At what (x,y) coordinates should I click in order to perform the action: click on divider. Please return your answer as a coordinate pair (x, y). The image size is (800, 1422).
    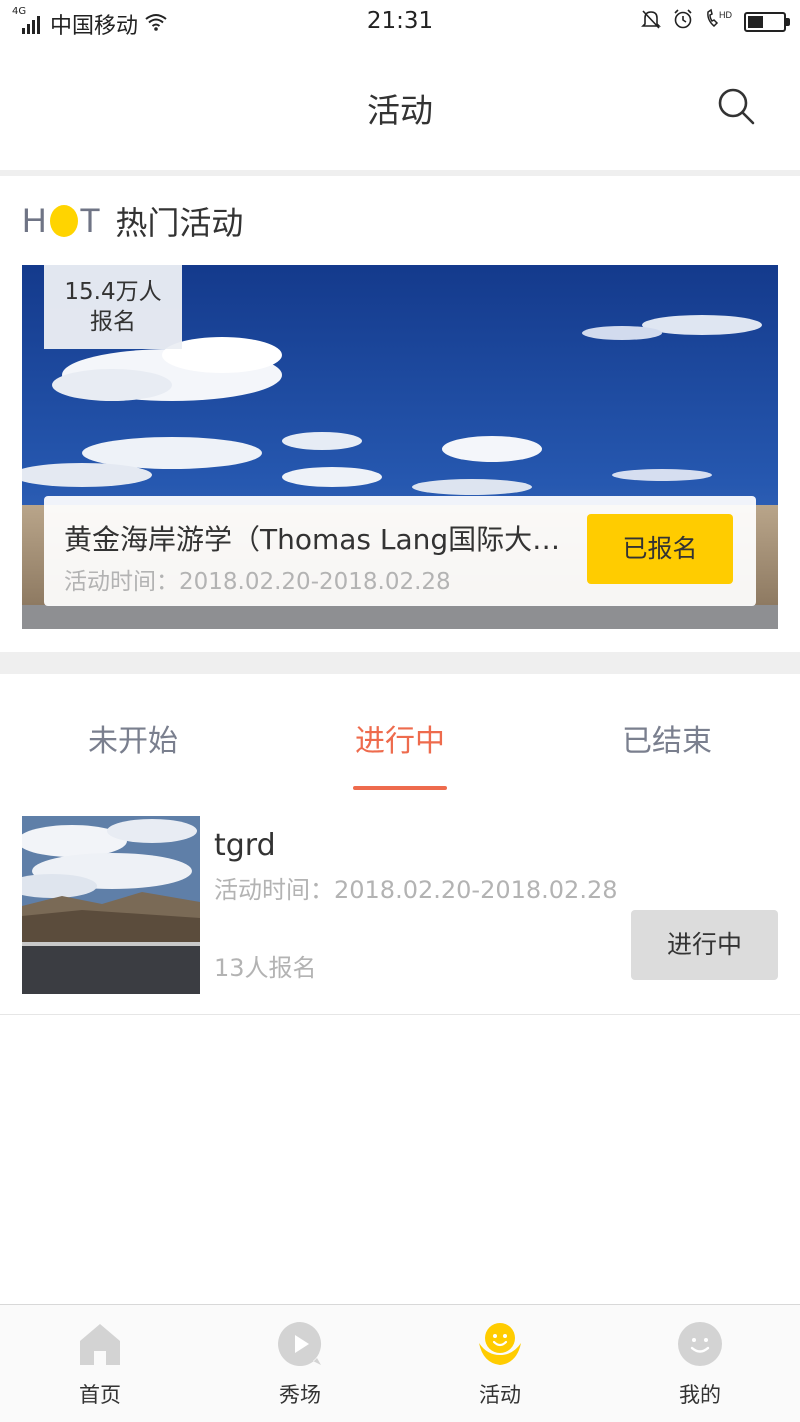
    Looking at the image, I should click on (400, 173).